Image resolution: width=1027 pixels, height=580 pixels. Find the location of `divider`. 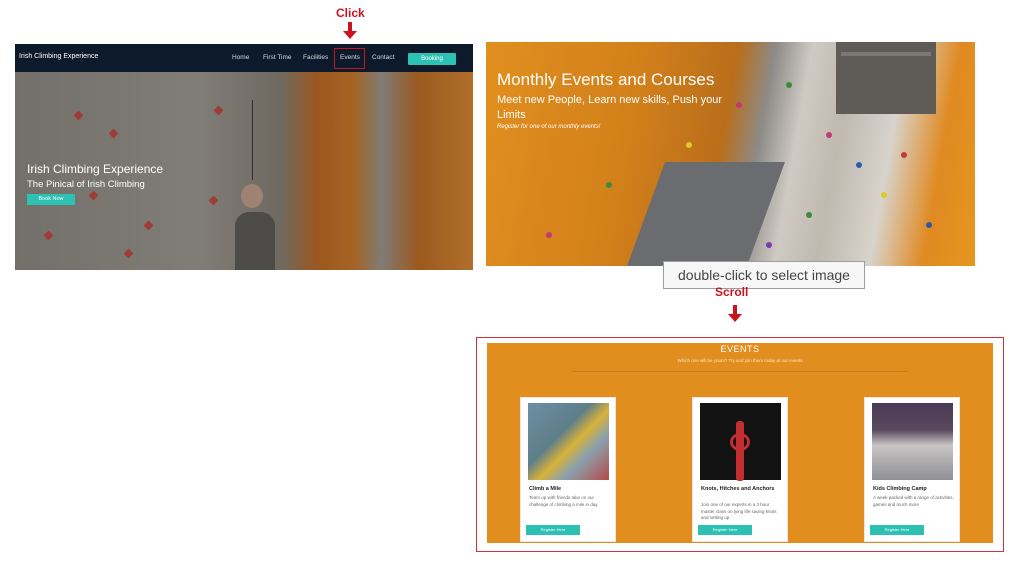

divider is located at coordinates (740, 371).